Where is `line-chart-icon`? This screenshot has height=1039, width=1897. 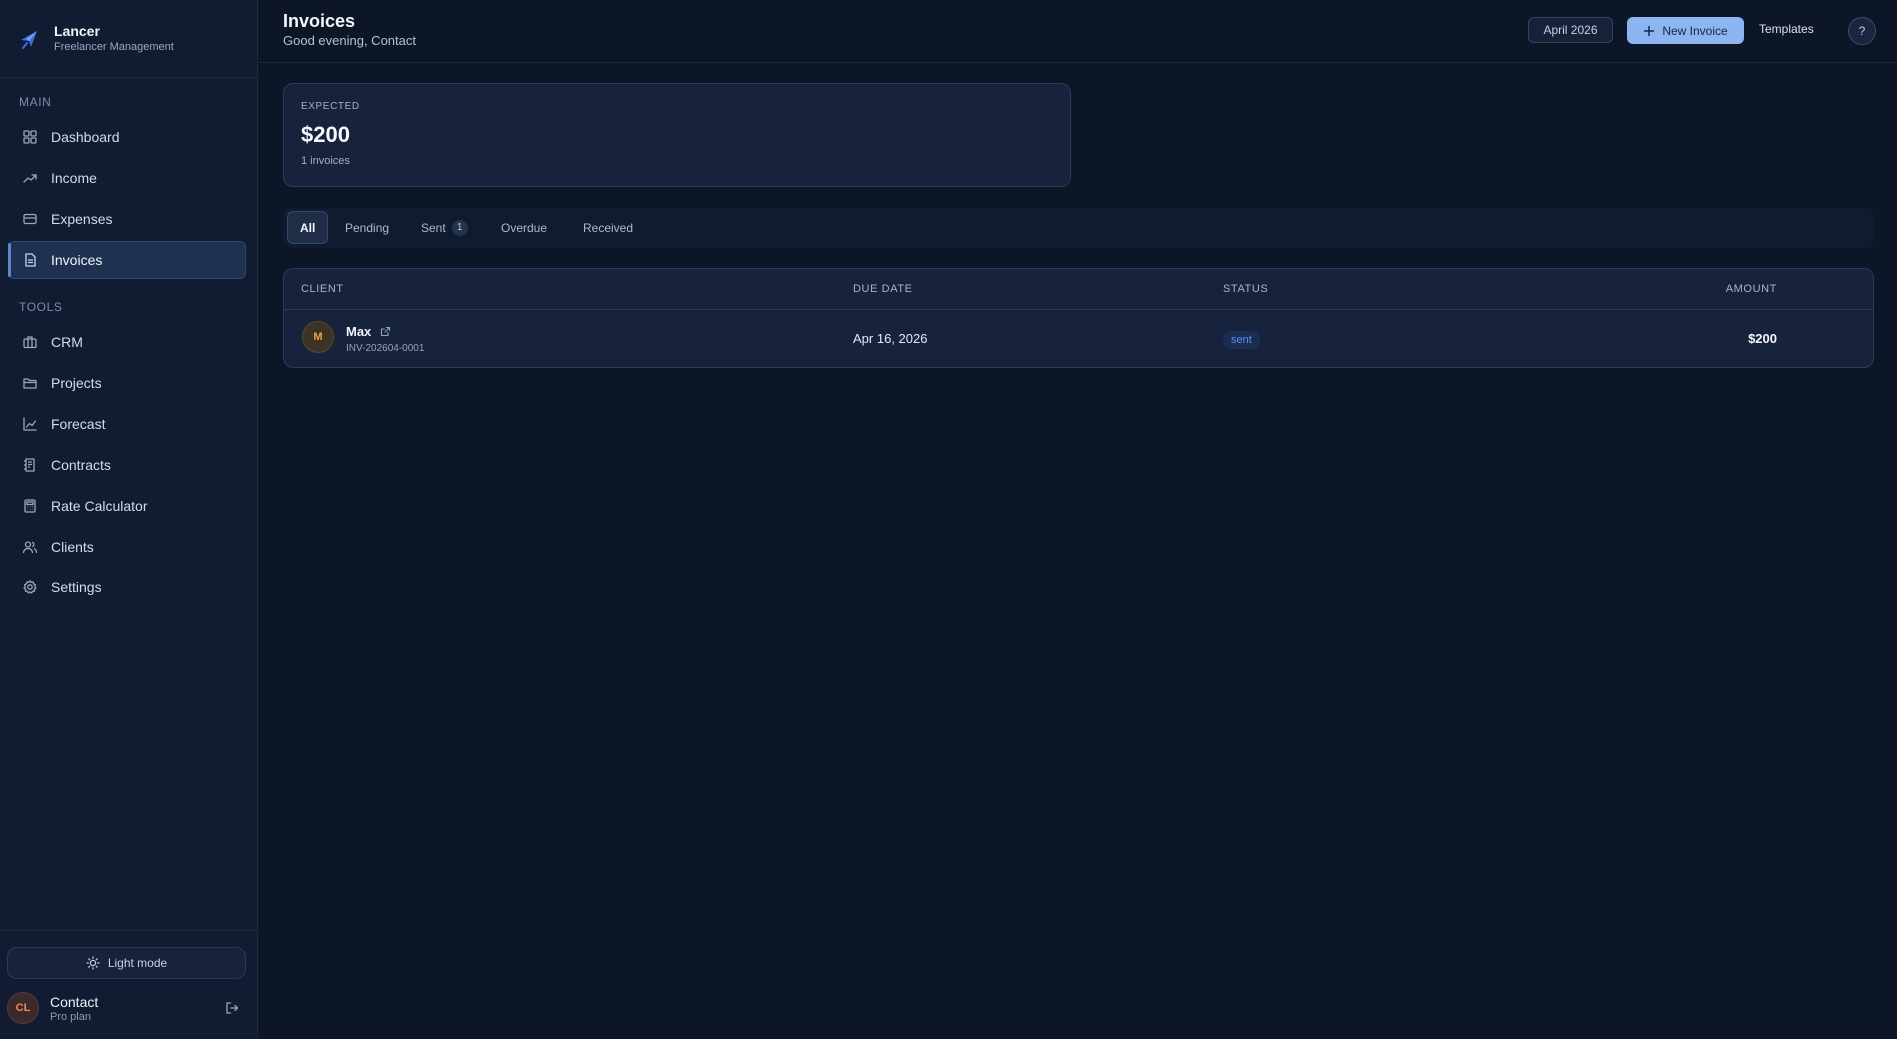
line-chart-icon is located at coordinates (30, 424).